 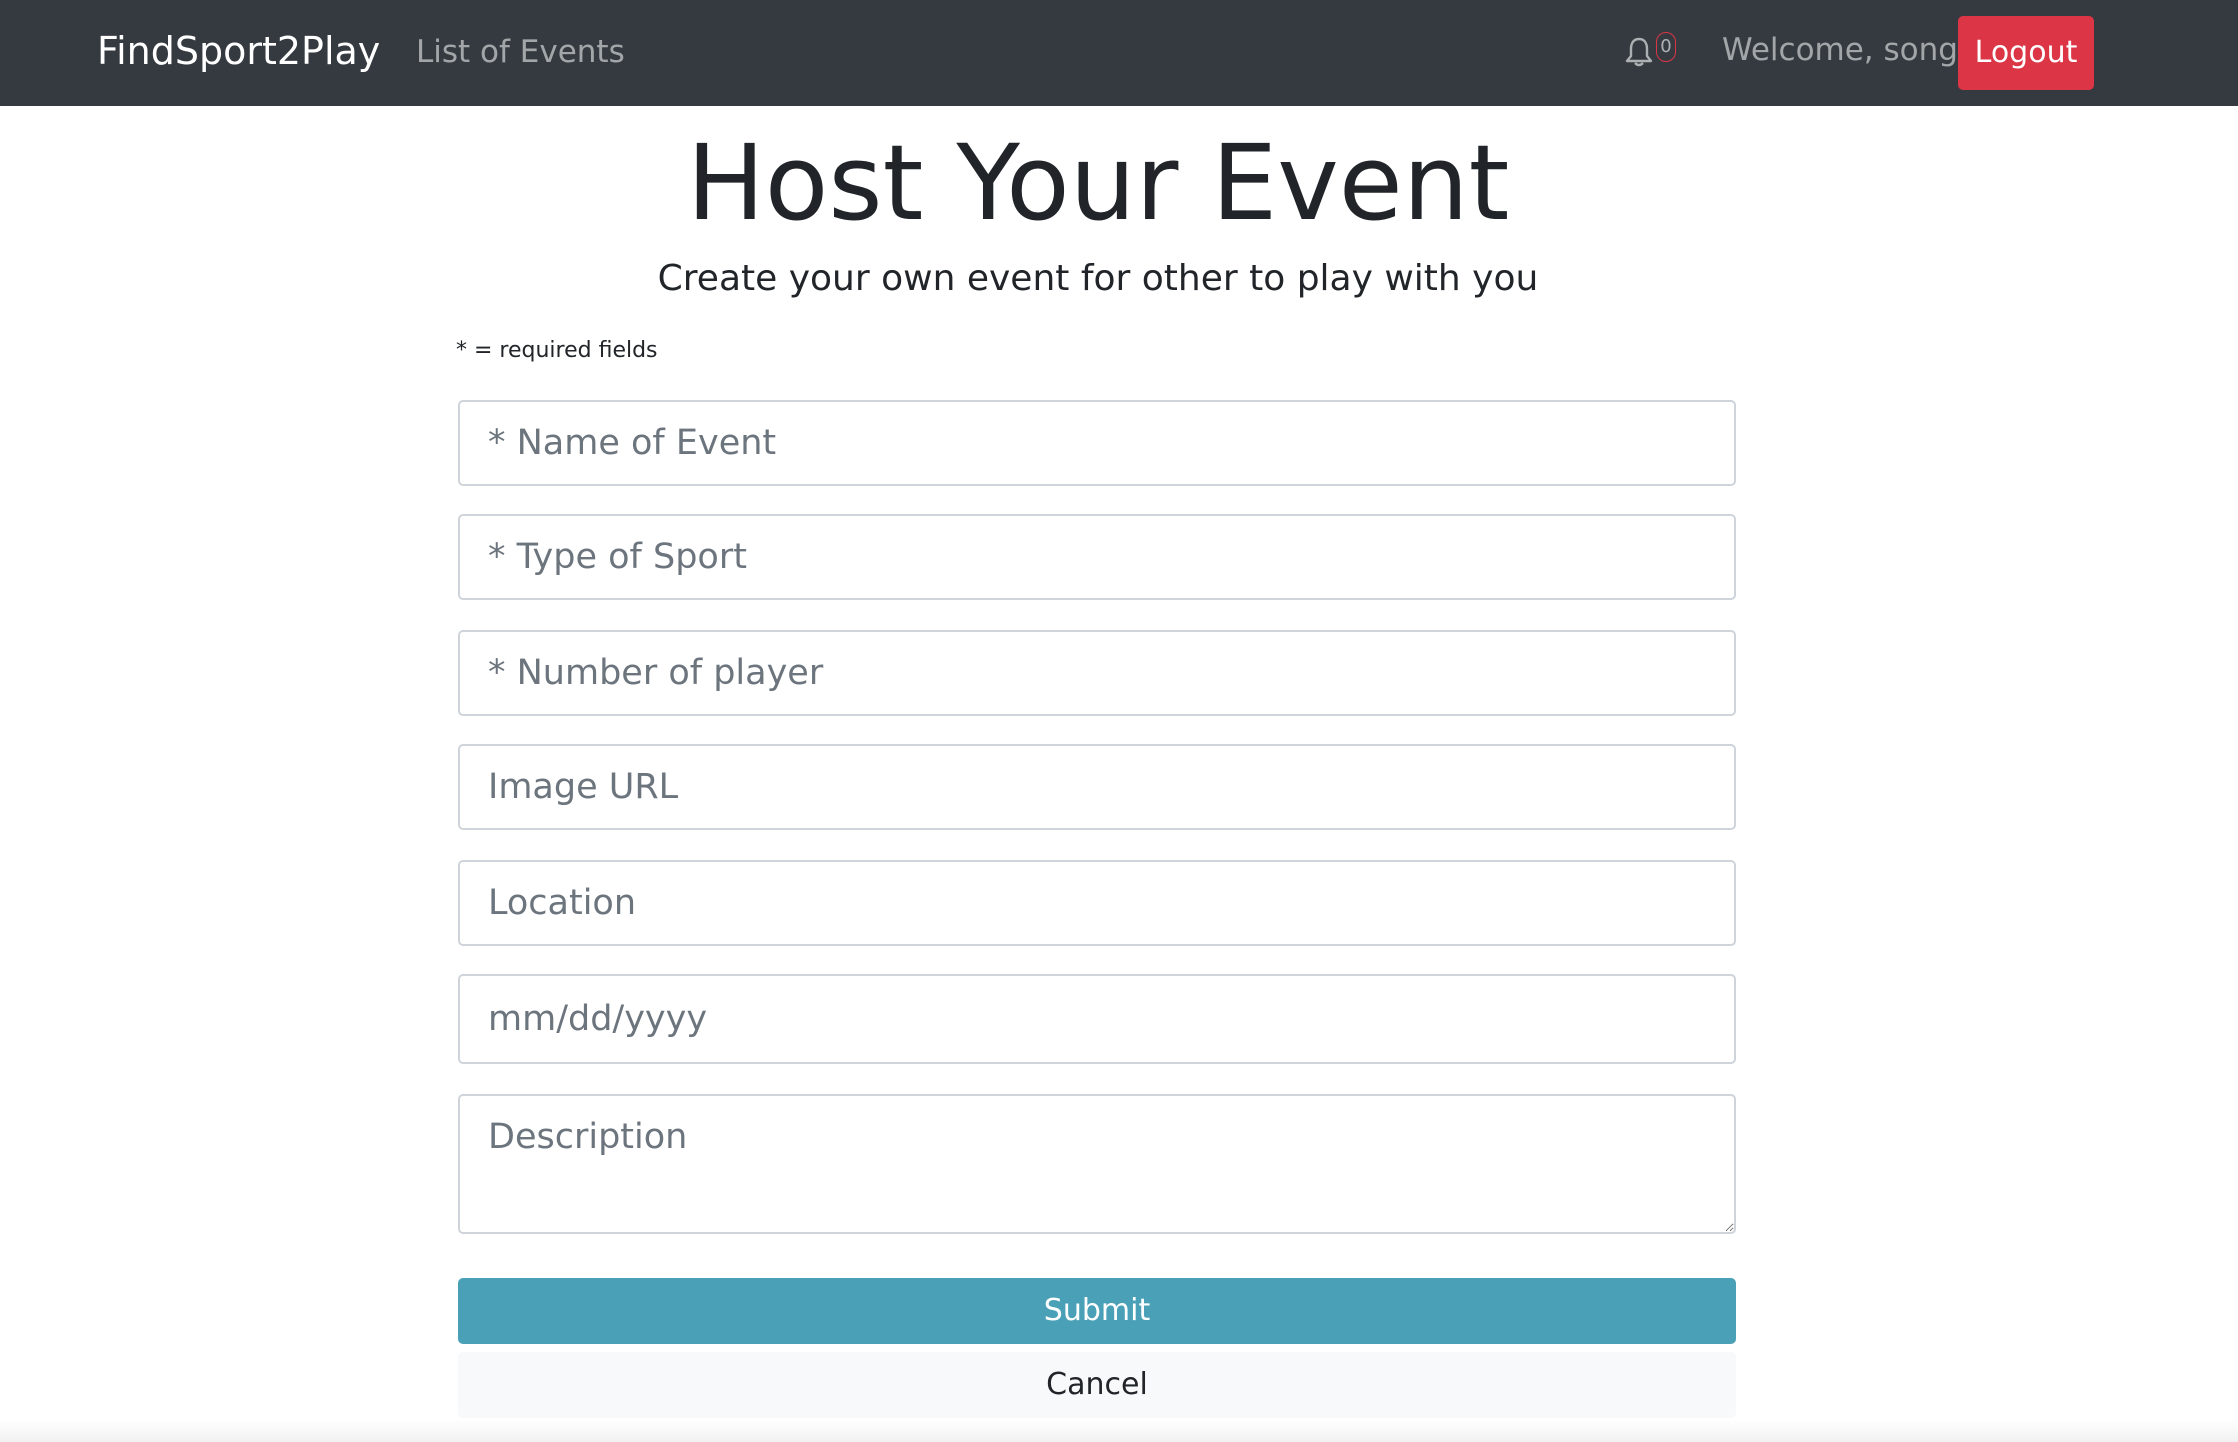 I want to click on player-count-input, so click(x=1097, y=673).